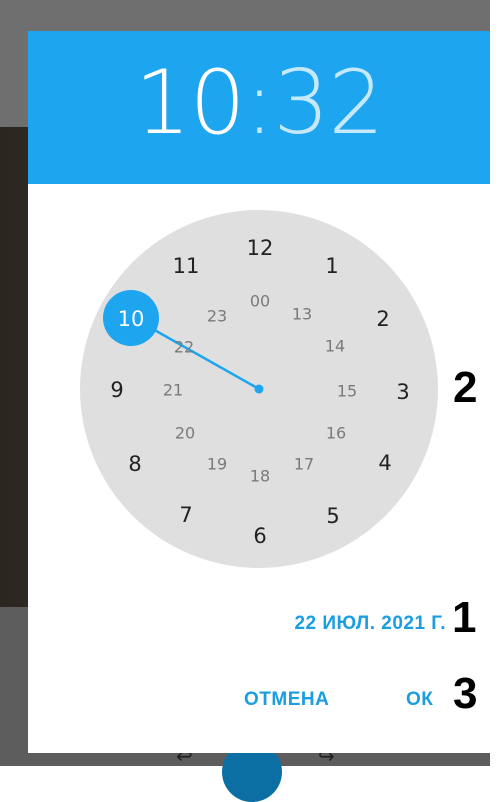  What do you see at coordinates (328, 102) in the screenshot?
I see `minutes-display: 32` at bounding box center [328, 102].